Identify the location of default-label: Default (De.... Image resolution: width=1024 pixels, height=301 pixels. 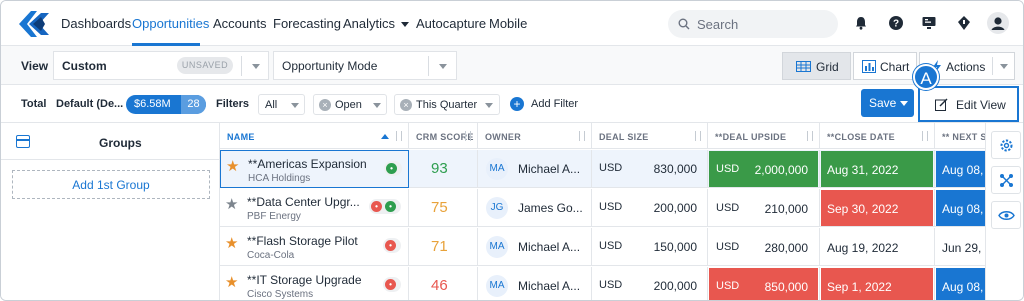
(89, 104).